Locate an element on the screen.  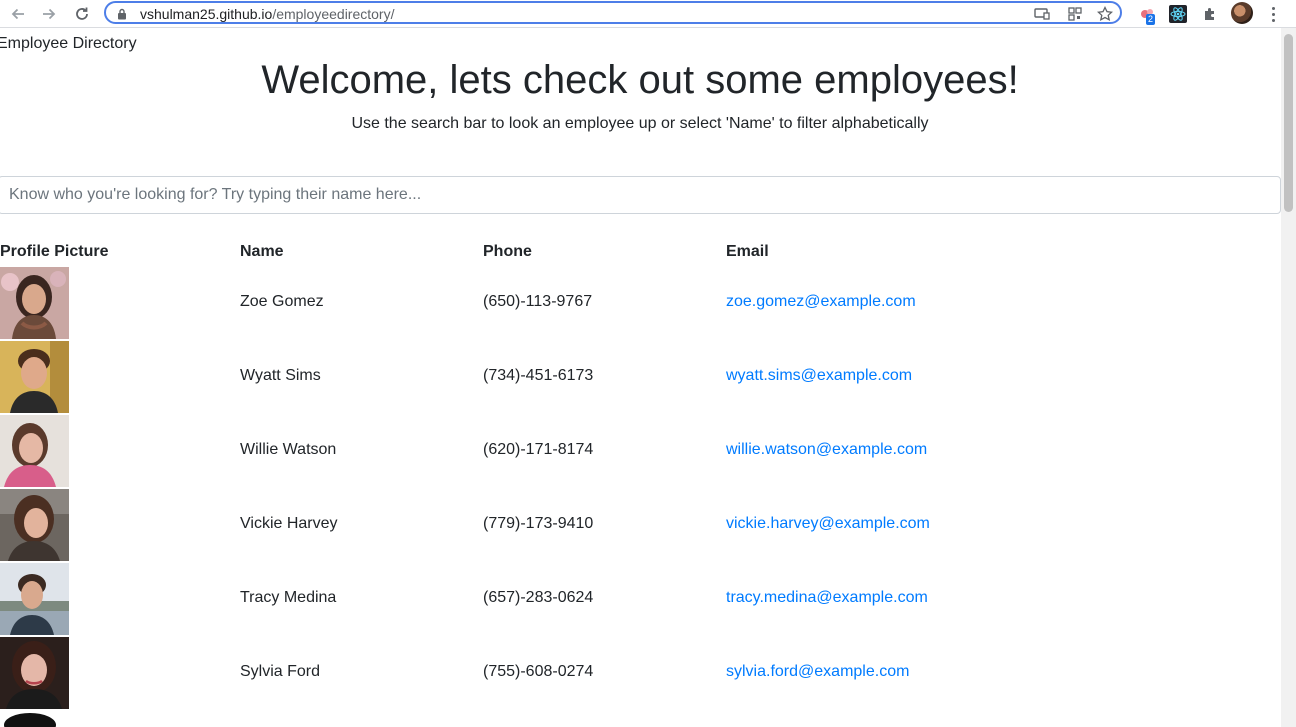
reload-button is located at coordinates (82, 14).